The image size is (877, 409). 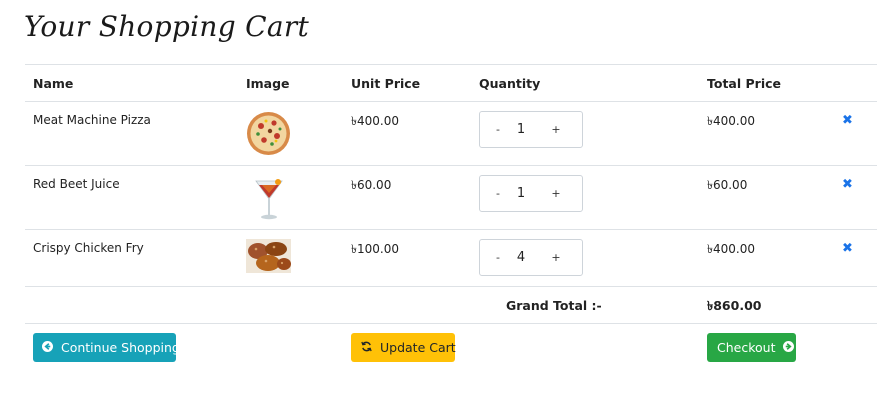 What do you see at coordinates (268, 256) in the screenshot?
I see `fried-chicken-image` at bounding box center [268, 256].